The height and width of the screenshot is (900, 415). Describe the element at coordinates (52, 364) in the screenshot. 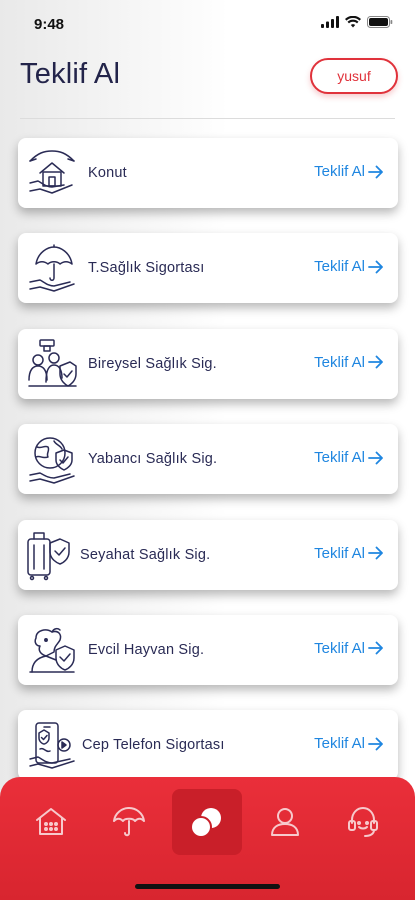

I see `family-shield-icon` at that location.